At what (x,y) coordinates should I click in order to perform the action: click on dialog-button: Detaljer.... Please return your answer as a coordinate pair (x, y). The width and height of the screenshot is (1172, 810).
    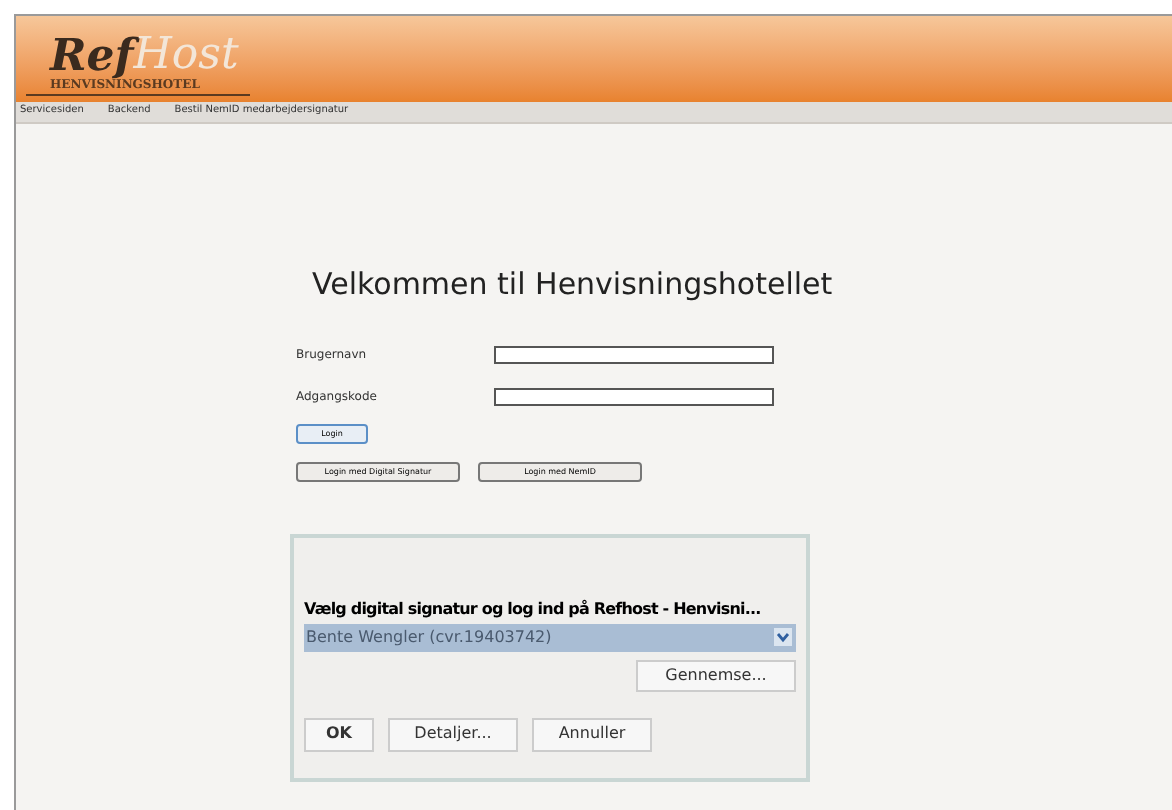
    Looking at the image, I should click on (453, 734).